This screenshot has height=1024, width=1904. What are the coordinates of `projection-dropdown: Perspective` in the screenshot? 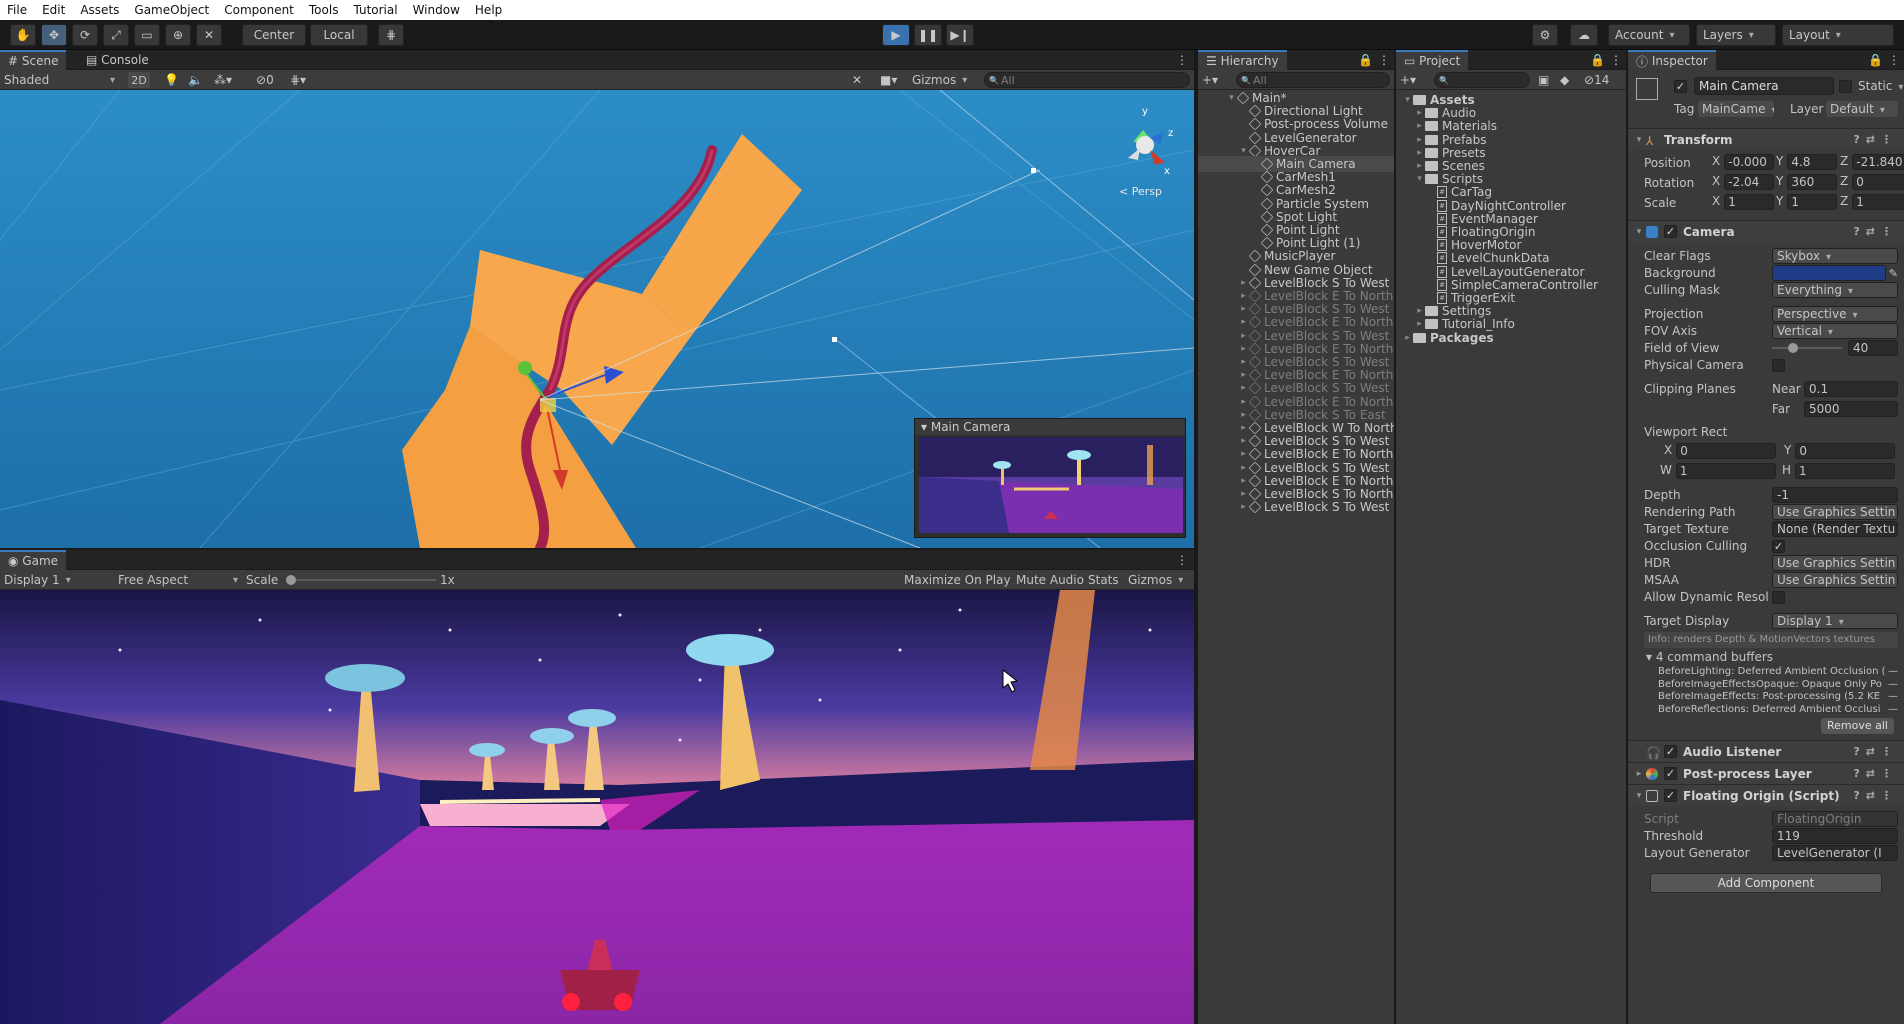 It's located at (1835, 314).